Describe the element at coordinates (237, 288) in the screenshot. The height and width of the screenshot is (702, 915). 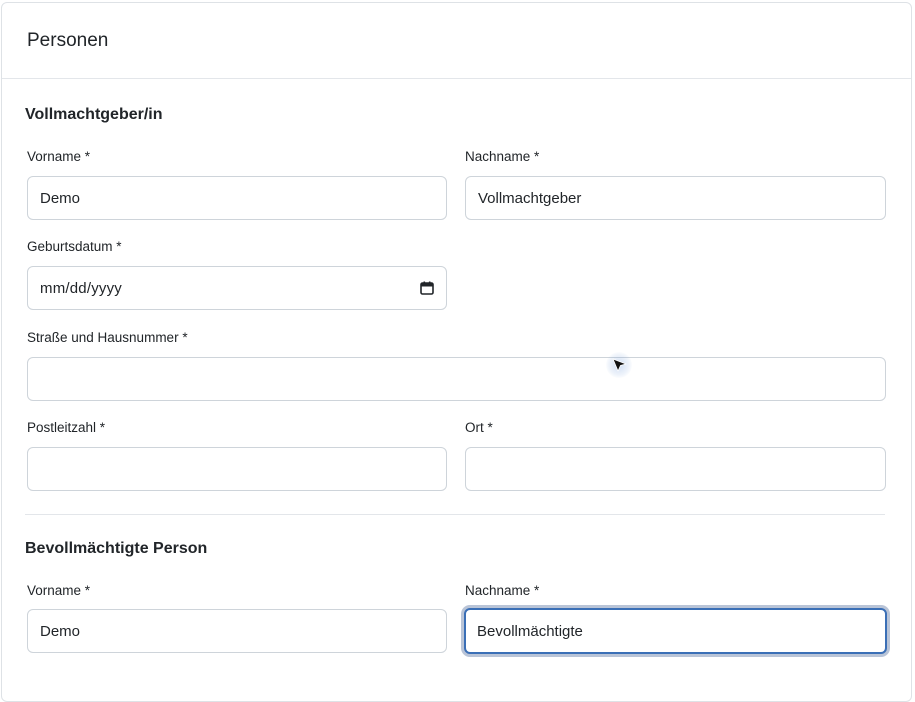
I see `grantor-birthdate-input: mm/dd/yyyy` at that location.